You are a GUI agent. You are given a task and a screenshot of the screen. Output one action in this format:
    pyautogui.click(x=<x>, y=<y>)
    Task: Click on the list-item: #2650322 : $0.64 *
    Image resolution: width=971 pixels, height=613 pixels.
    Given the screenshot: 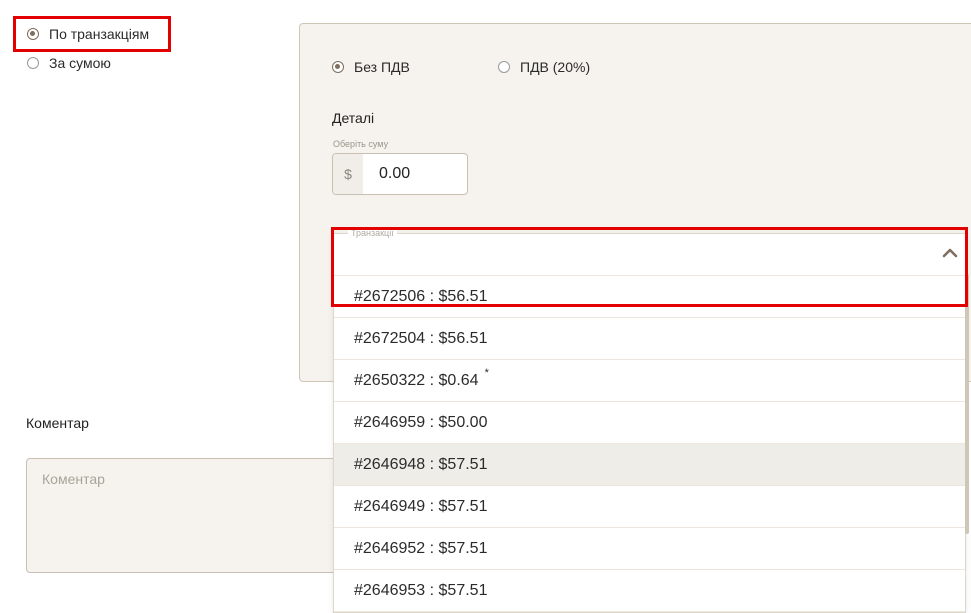 What is the action you would take?
    pyautogui.click(x=649, y=381)
    